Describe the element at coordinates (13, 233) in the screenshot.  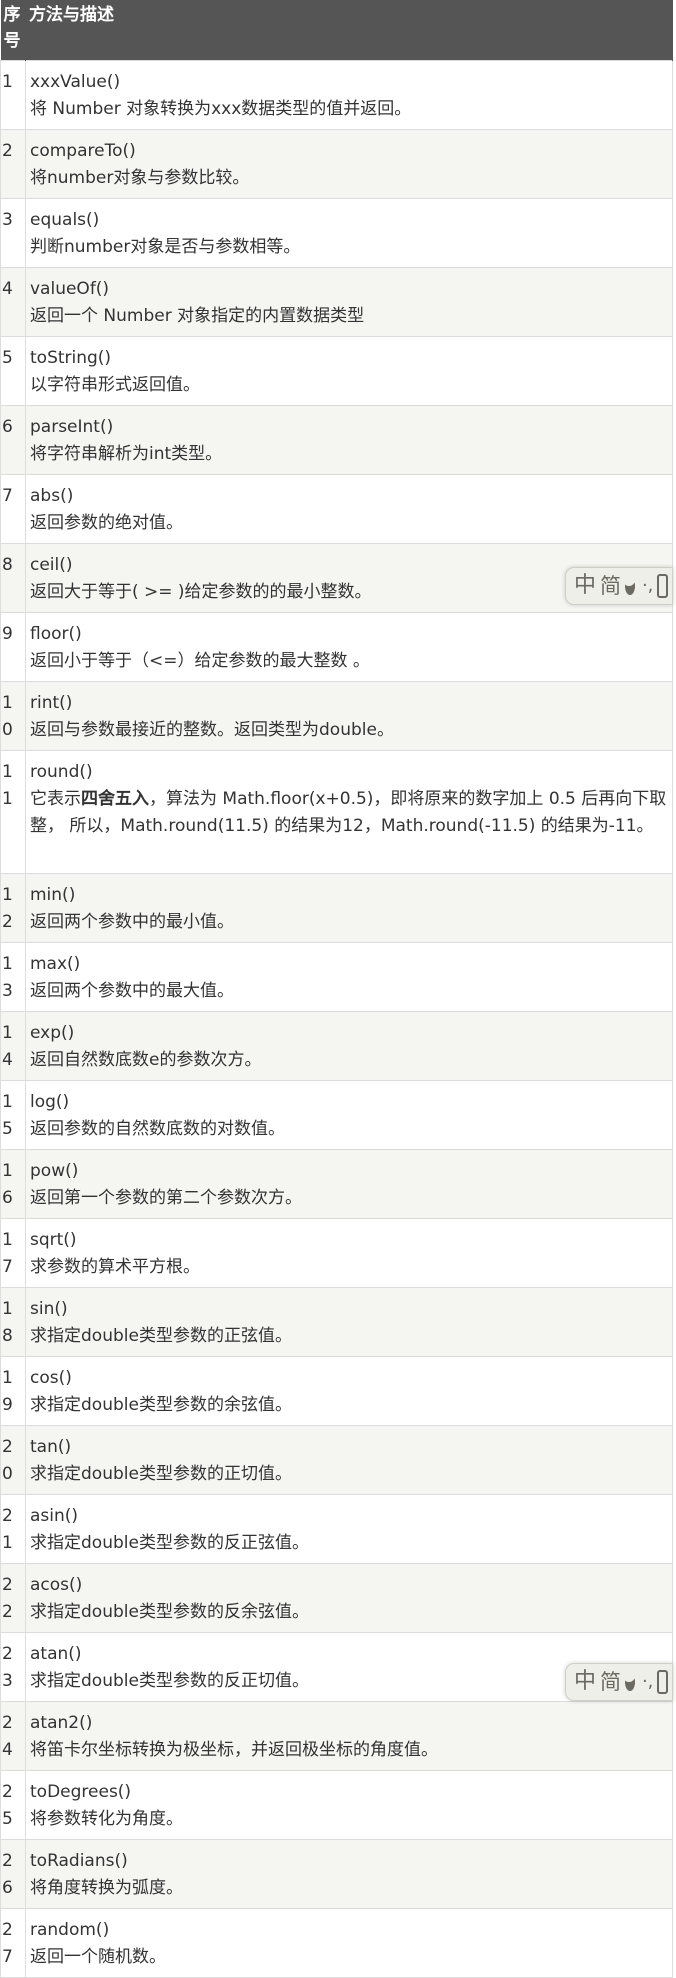
I see `row-index: 3` at that location.